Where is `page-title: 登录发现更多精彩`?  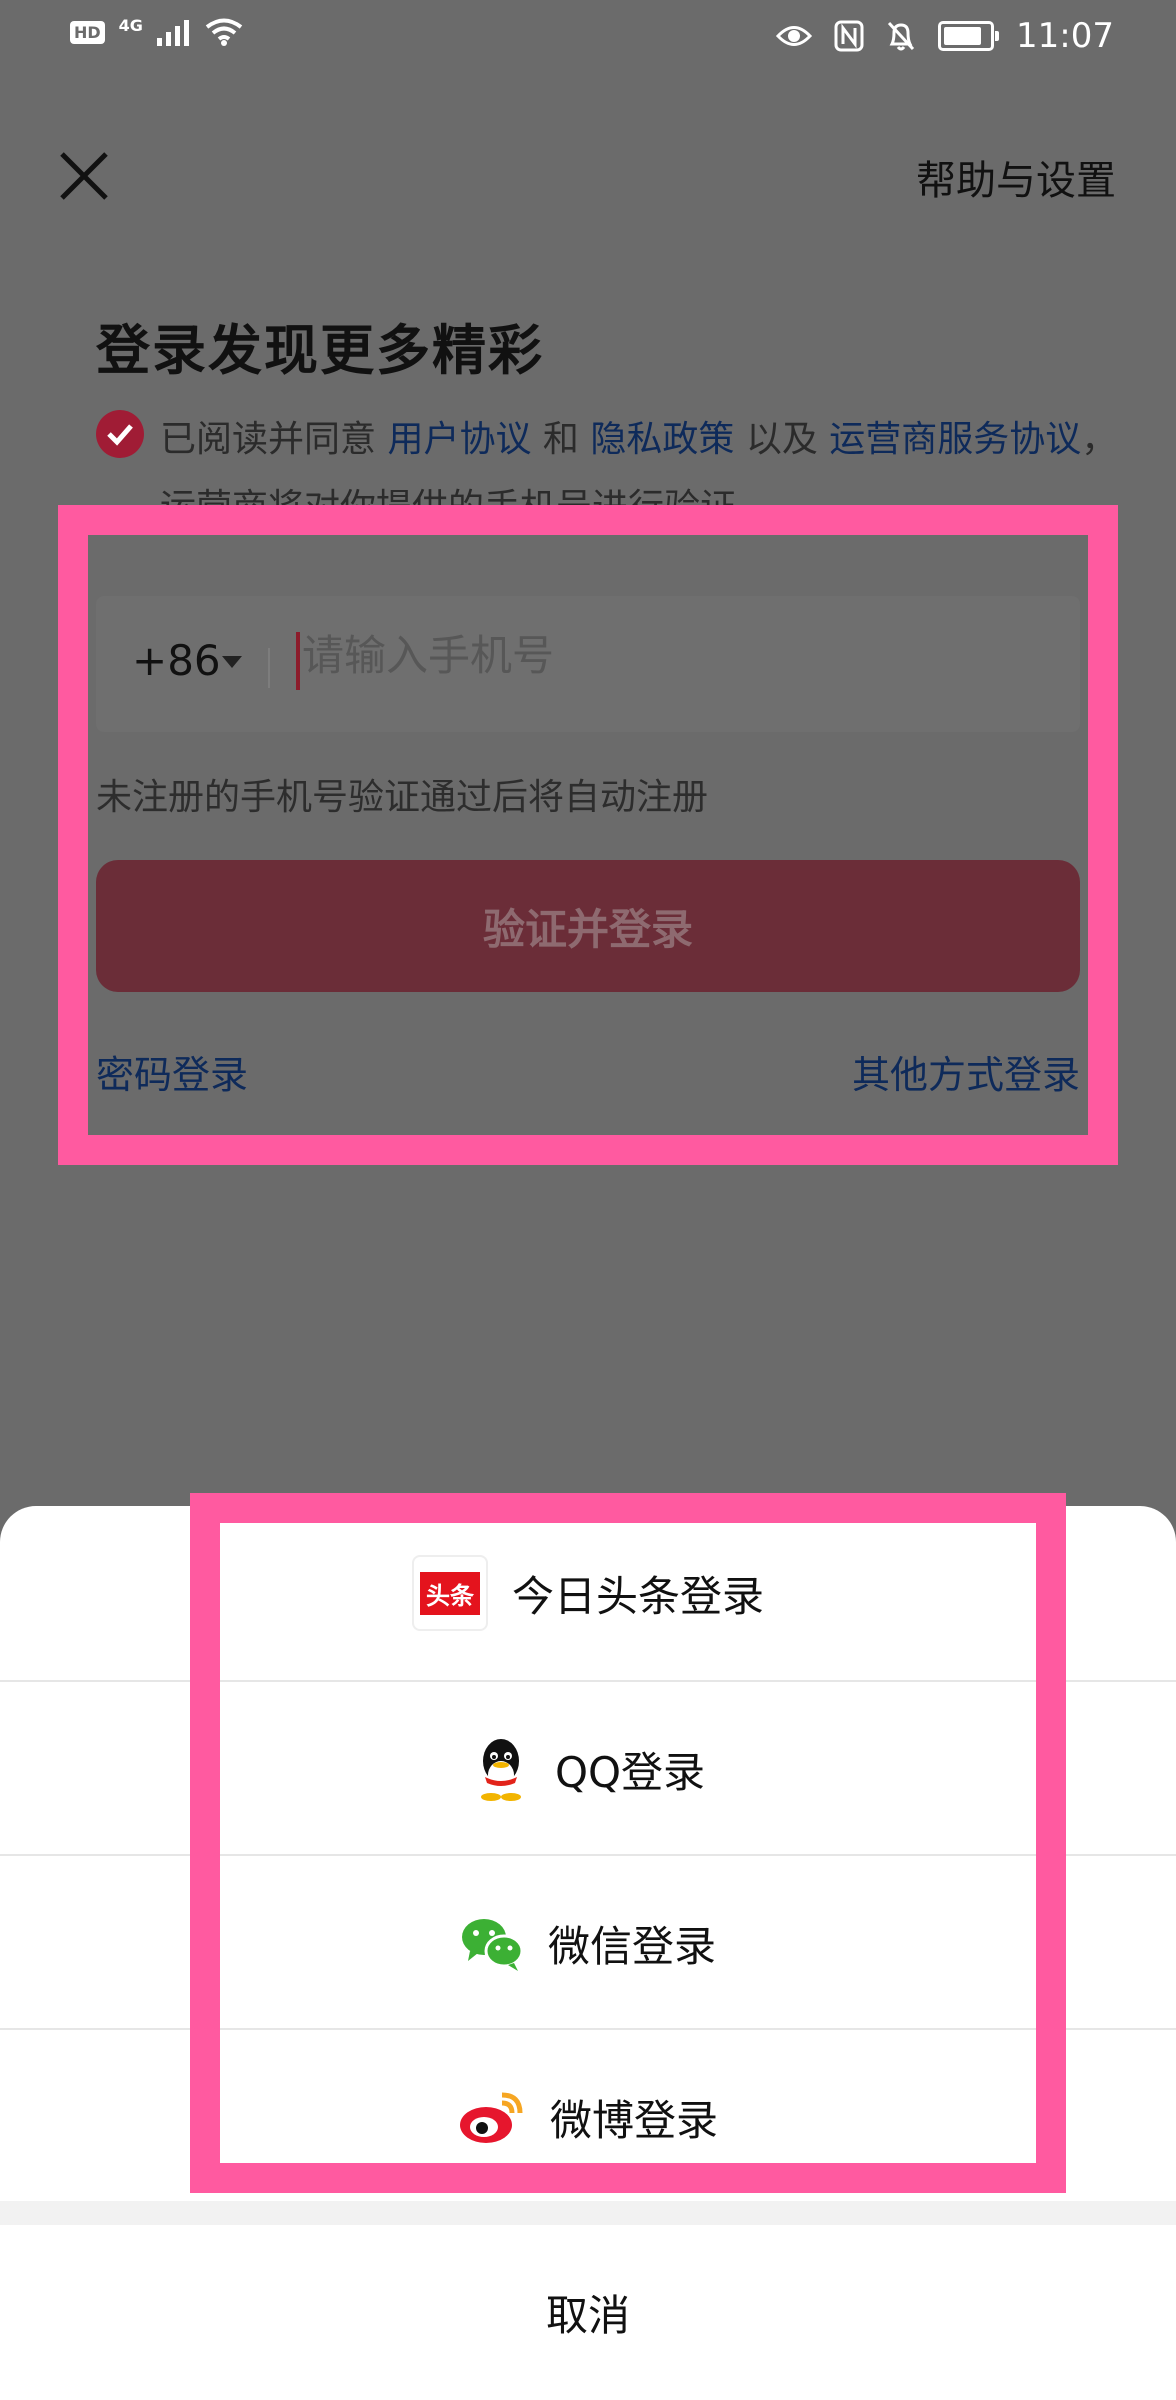
page-title: 登录发现更多精彩 is located at coordinates (320, 350).